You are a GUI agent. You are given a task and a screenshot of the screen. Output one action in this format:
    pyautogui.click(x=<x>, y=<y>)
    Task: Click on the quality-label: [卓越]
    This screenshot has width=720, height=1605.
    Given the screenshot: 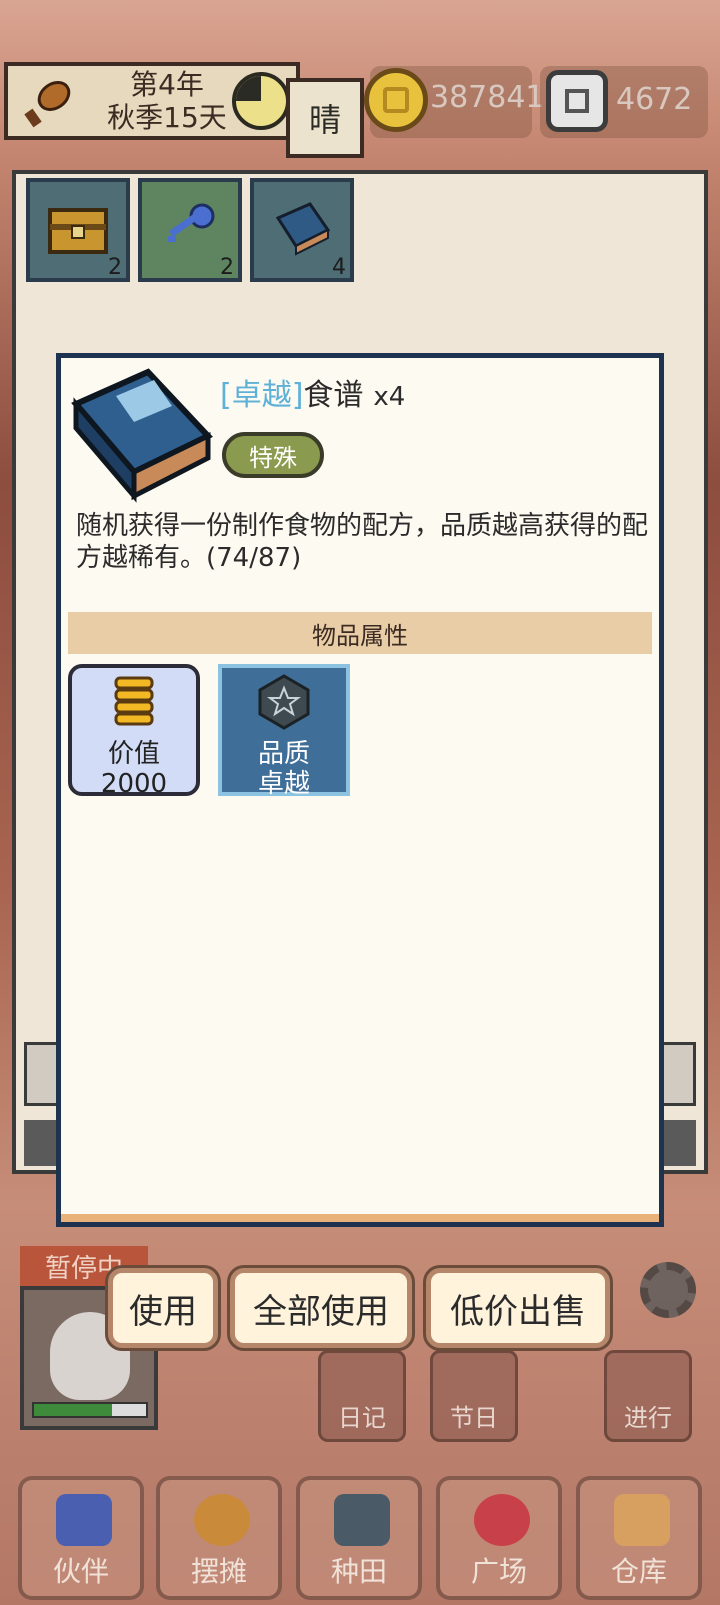 What is the action you would take?
    pyautogui.click(x=262, y=395)
    